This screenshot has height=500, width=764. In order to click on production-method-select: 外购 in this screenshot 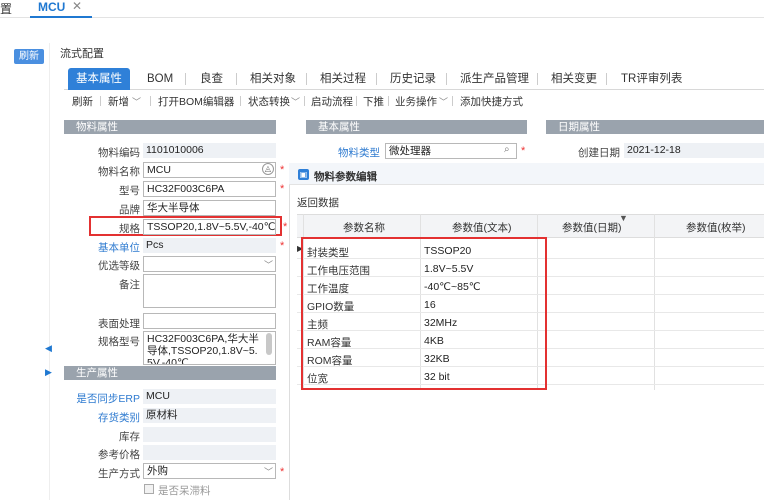, I will do `click(209, 471)`.